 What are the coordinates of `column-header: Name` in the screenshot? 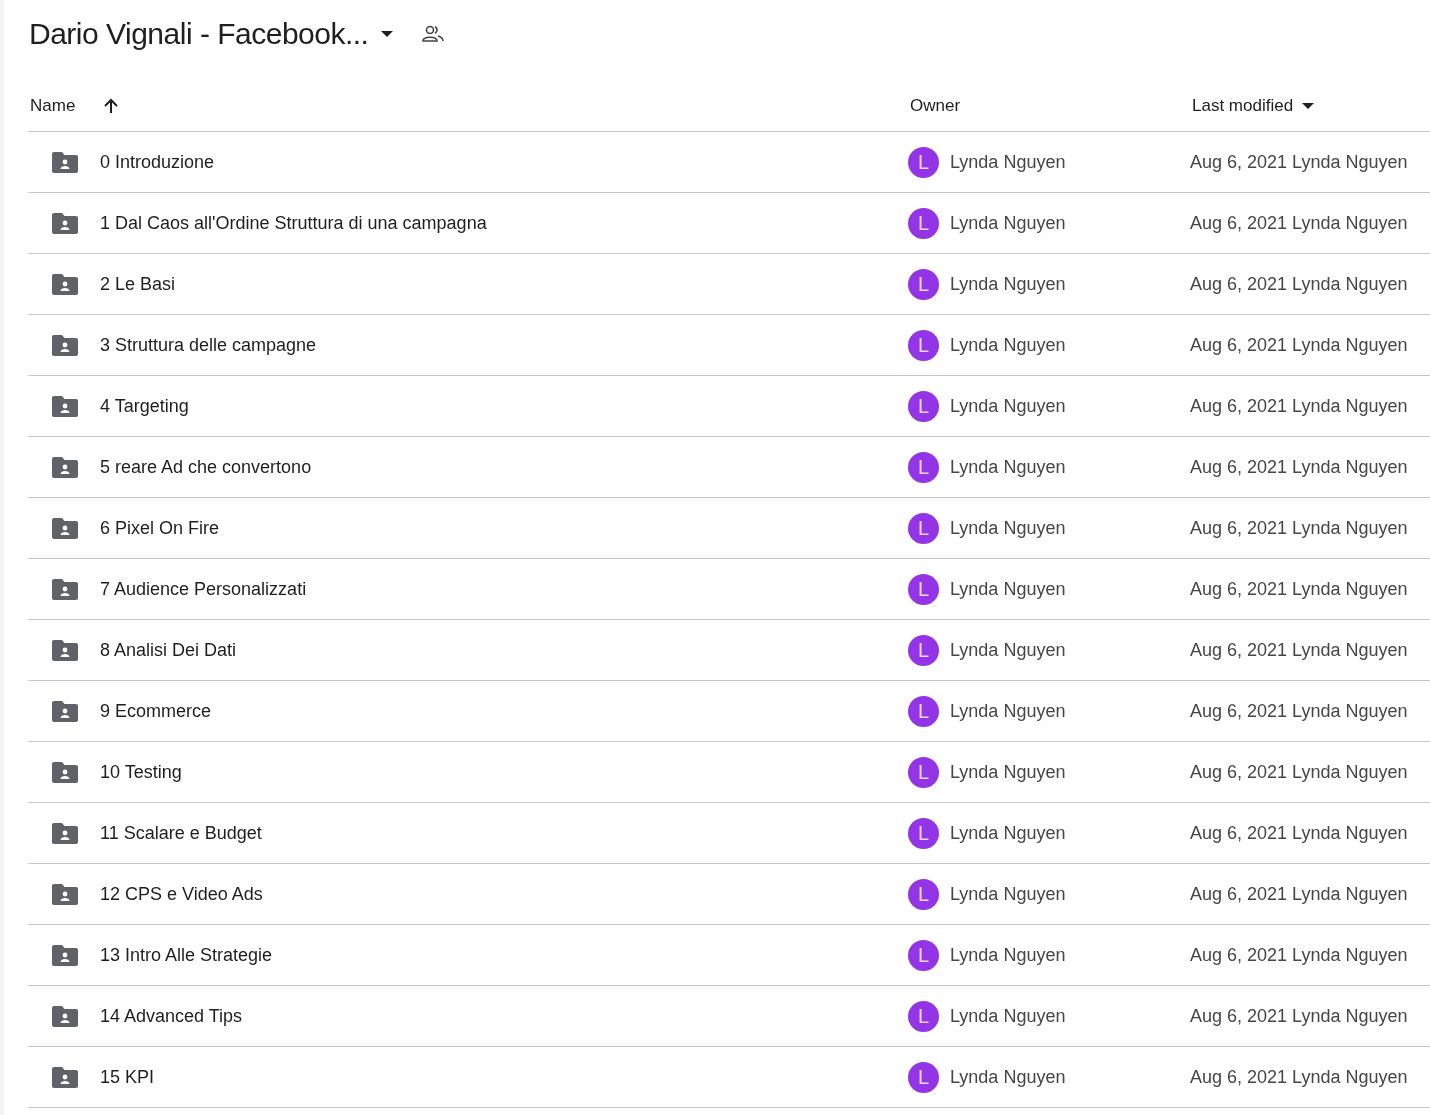 It's located at (77, 105).